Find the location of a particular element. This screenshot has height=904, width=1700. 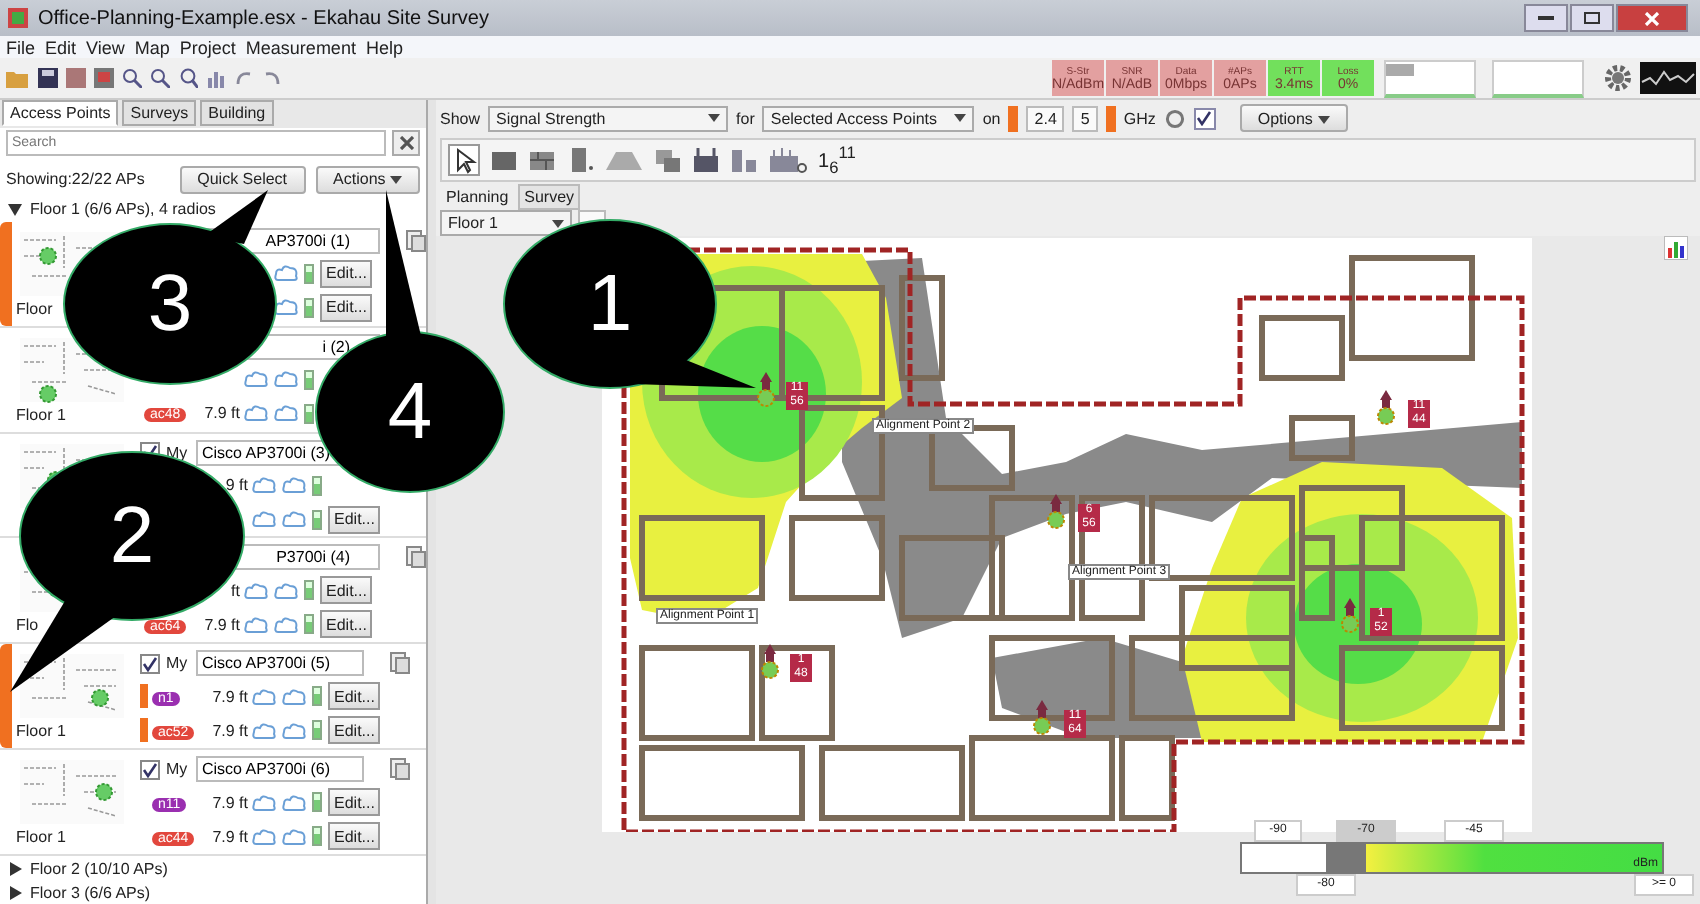

antenna-icon is located at coordinates (744, 160).